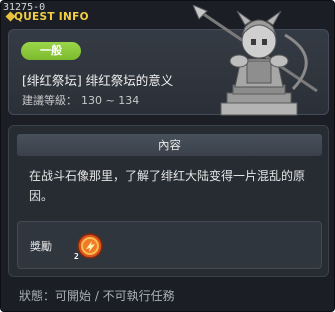 The height and width of the screenshot is (312, 335). I want to click on reward-label: 獎勵, so click(41, 246).